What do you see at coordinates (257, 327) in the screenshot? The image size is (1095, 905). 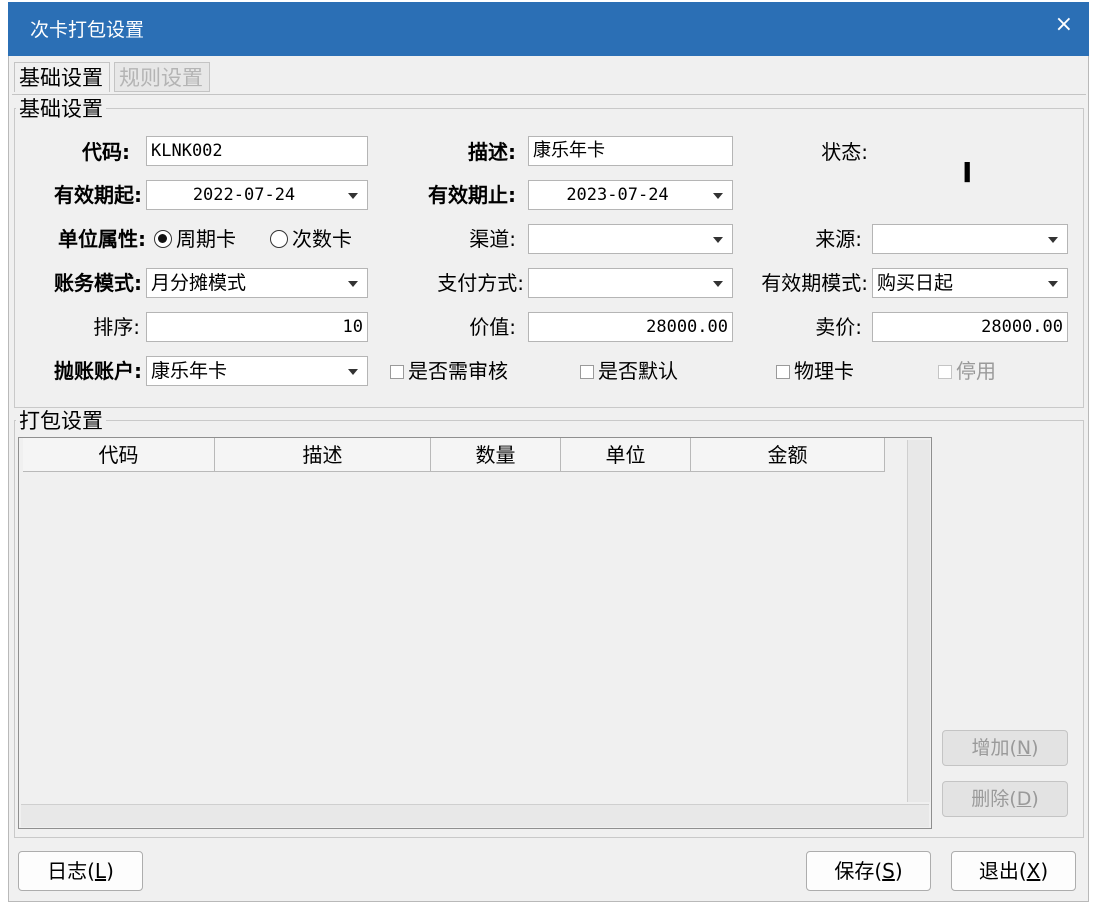 I see `sort-input: 10` at bounding box center [257, 327].